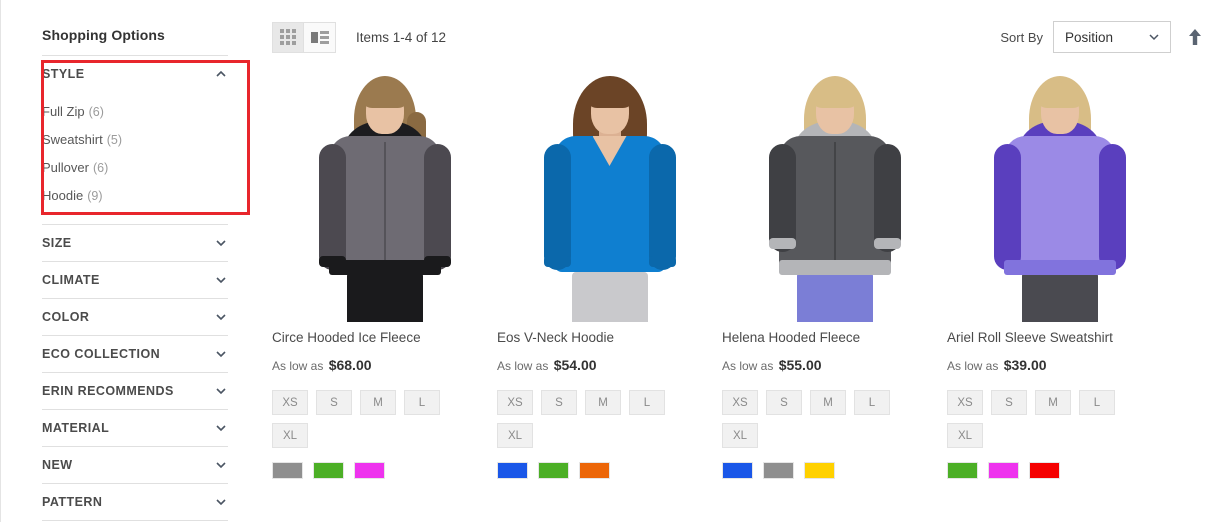 This screenshot has height=522, width=1231. Describe the element at coordinates (135, 428) in the screenshot. I see `filter-header-material: MATERIAL` at that location.